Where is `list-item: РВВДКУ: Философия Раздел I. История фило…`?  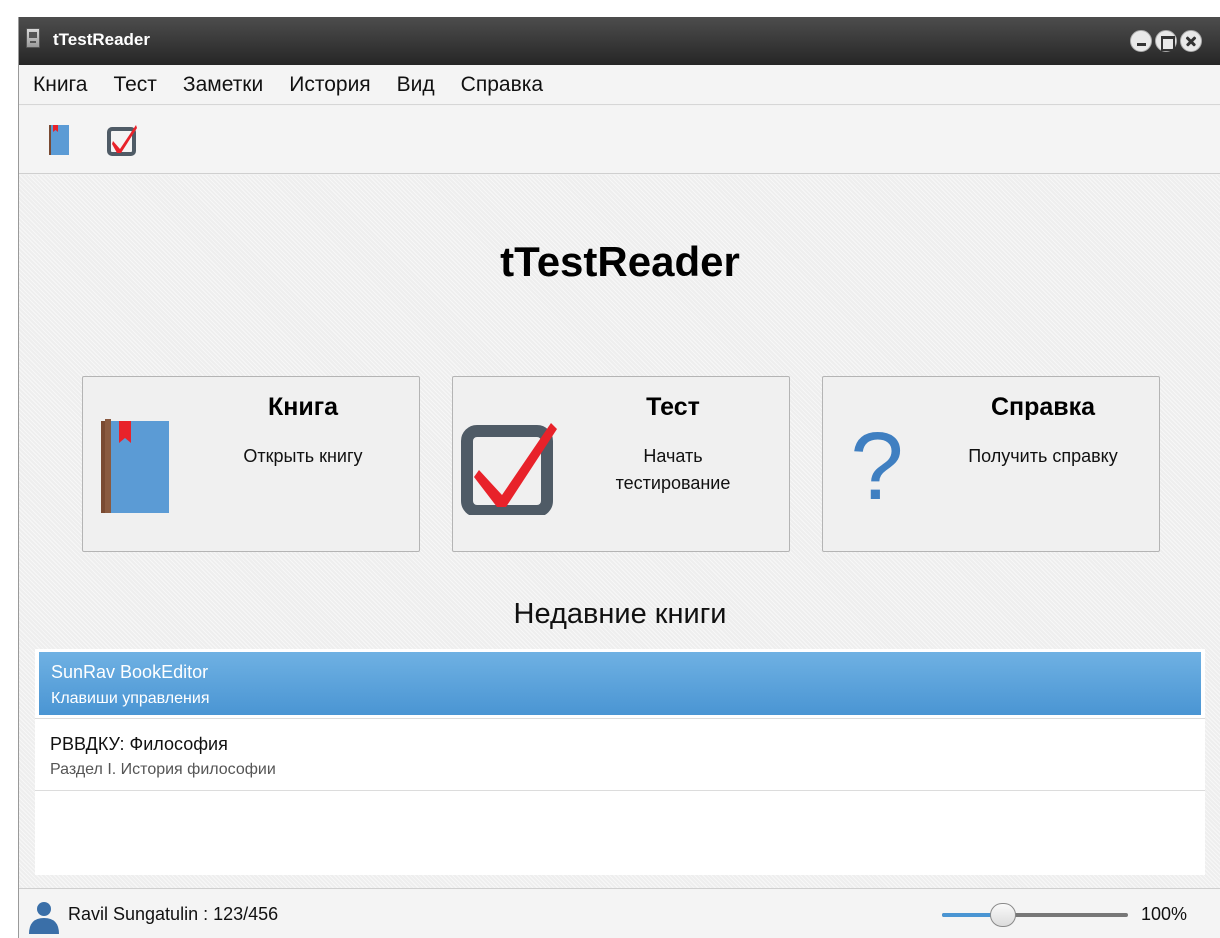
list-item: РВВДКУ: Философия Раздел I. История фило… is located at coordinates (620, 756).